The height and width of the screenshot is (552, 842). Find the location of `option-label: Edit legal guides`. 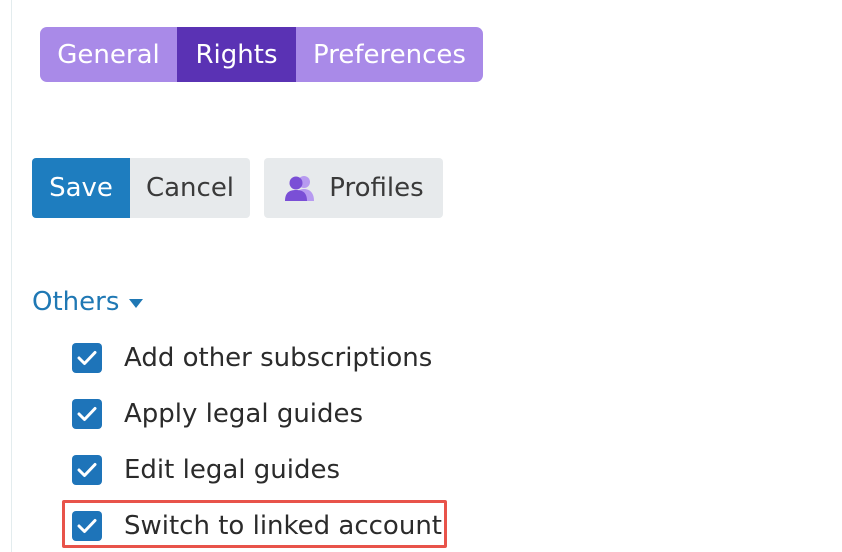

option-label: Edit legal guides is located at coordinates (232, 470).